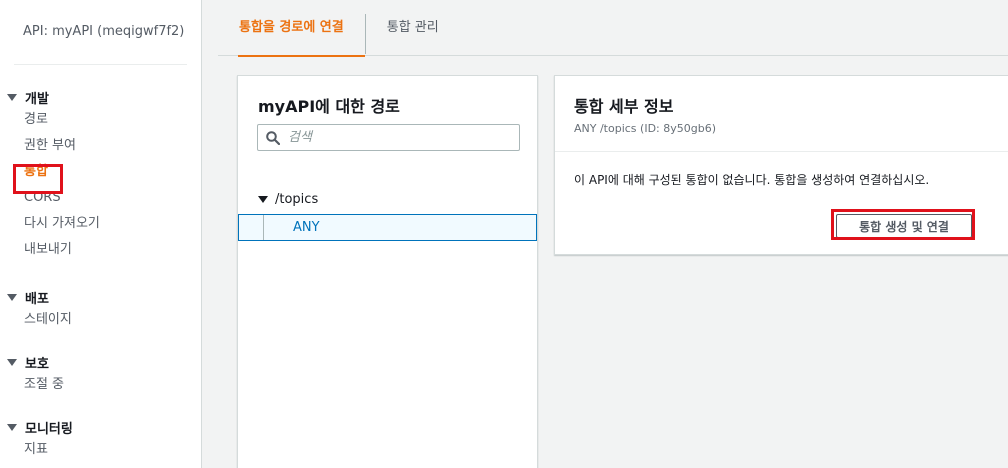 The height and width of the screenshot is (468, 1008). Describe the element at coordinates (273, 137) in the screenshot. I see `search-icon` at that location.